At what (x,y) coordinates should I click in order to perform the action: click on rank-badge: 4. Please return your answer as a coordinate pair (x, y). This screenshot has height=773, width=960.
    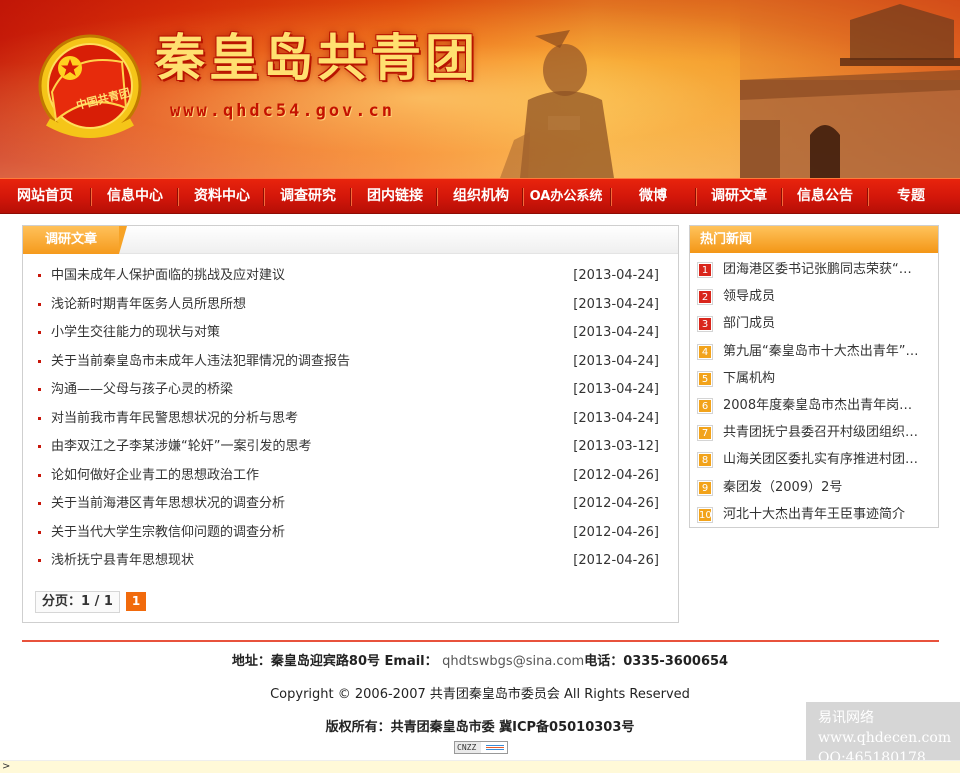
    Looking at the image, I should click on (705, 351).